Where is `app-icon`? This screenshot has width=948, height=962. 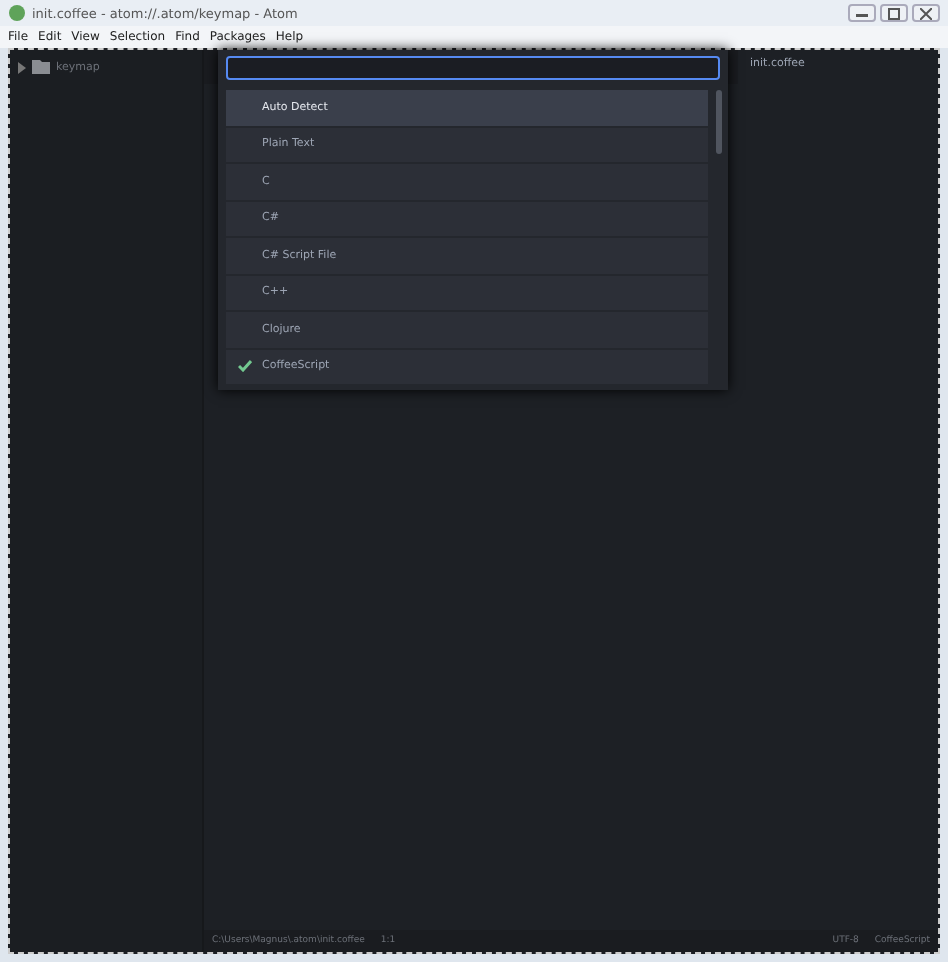
app-icon is located at coordinates (17, 13).